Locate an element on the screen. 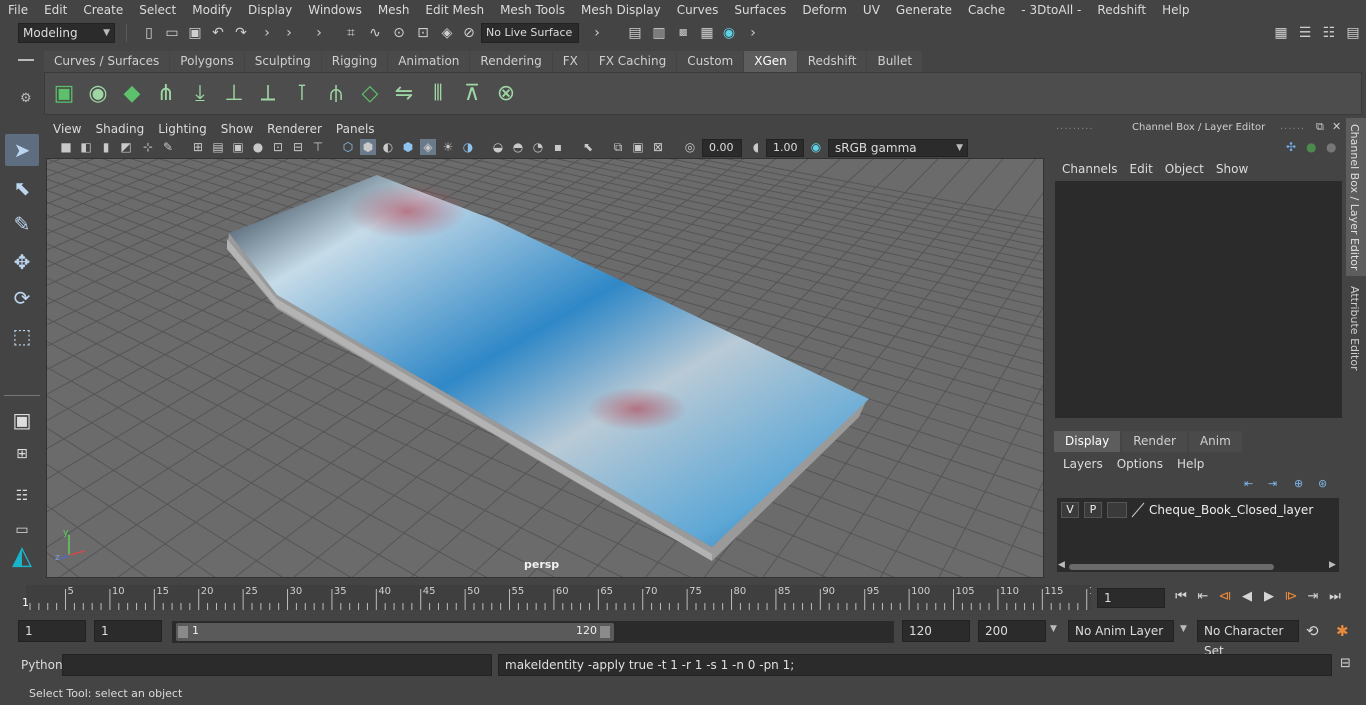 This screenshot has width=1366, height=705. axis-icon: ✣ is located at coordinates (1291, 147).